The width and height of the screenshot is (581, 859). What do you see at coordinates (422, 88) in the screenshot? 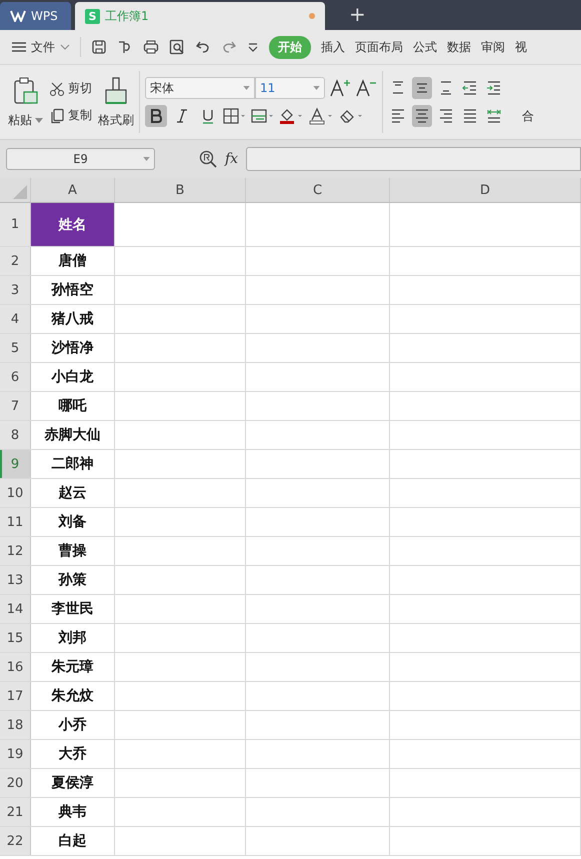
I see `align-middle-button` at bounding box center [422, 88].